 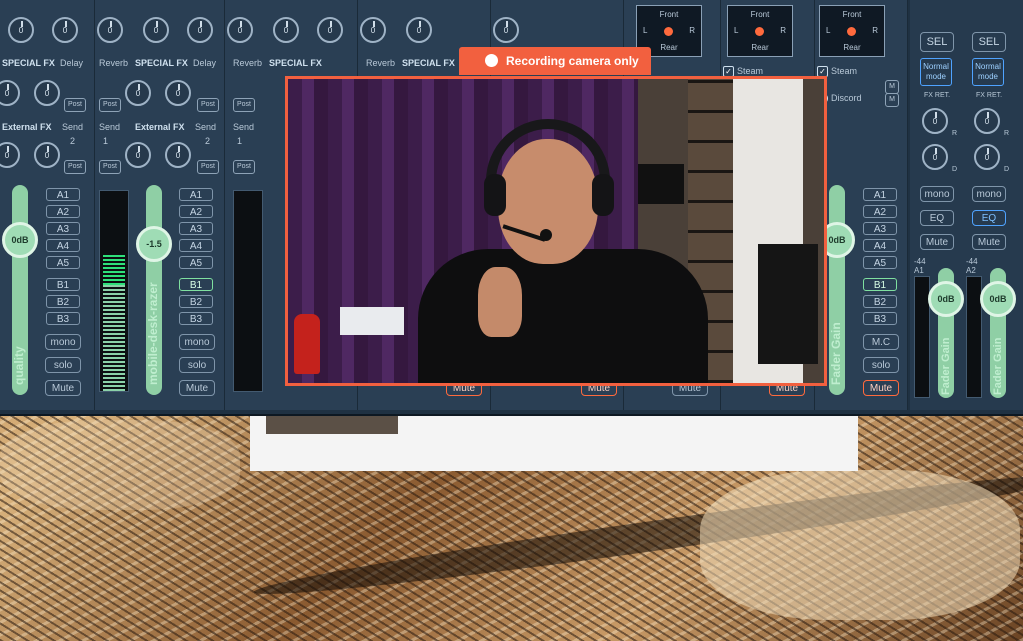 What do you see at coordinates (936, 72) in the screenshot?
I see `bus-mode-button-a1: Normal mode` at bounding box center [936, 72].